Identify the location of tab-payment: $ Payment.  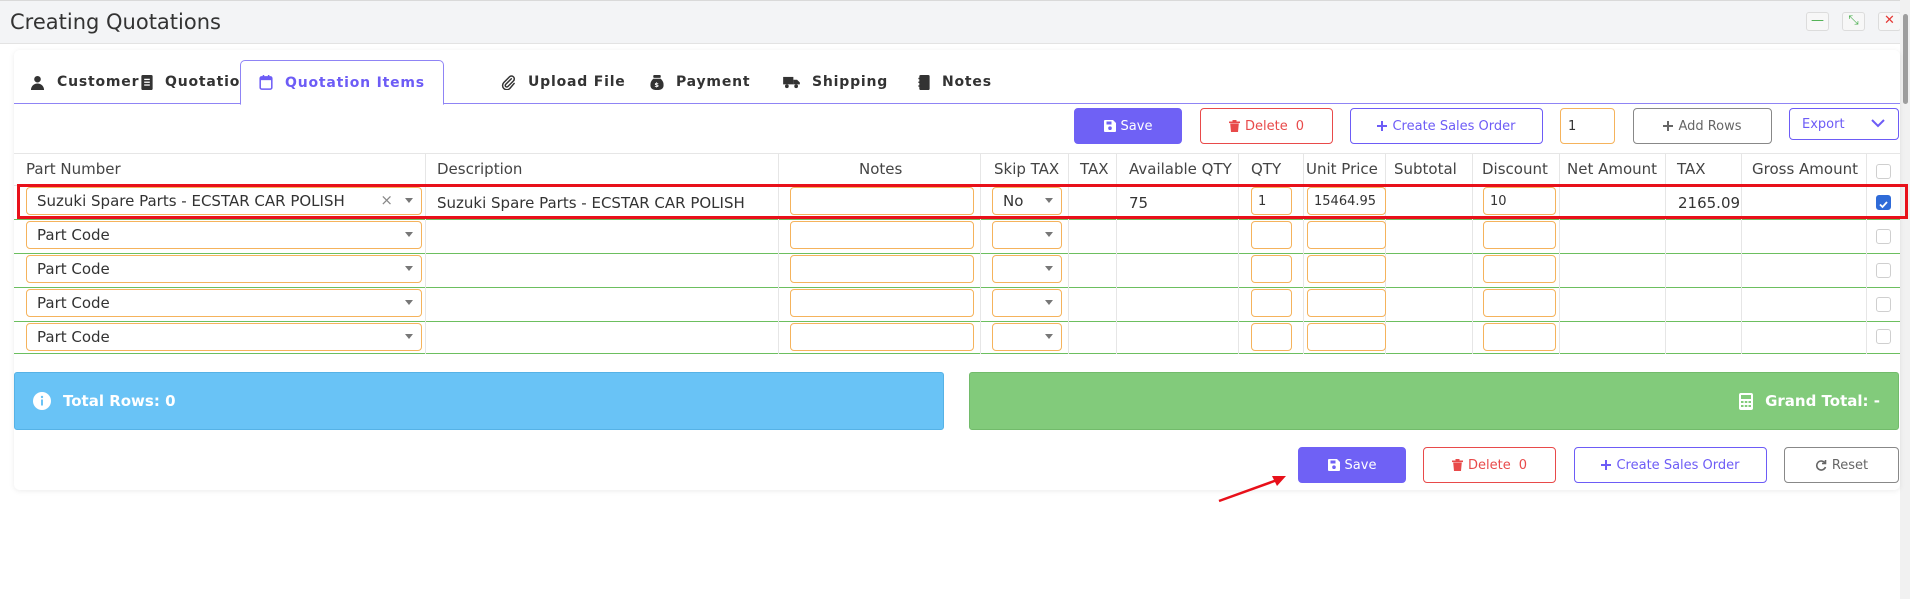
(700, 82).